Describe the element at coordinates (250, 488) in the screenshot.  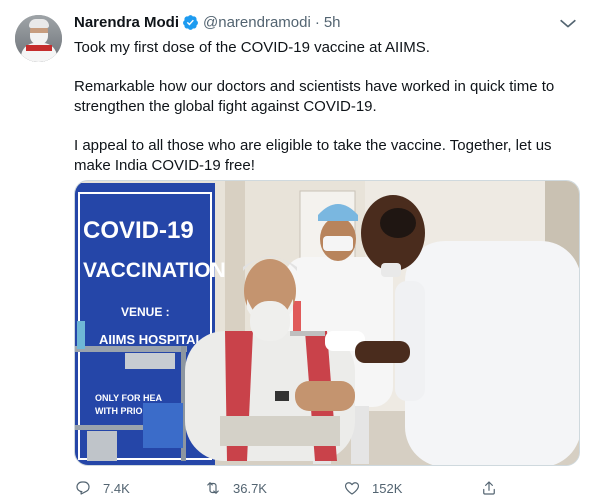
I see `retweet-count: 36.7K` at that location.